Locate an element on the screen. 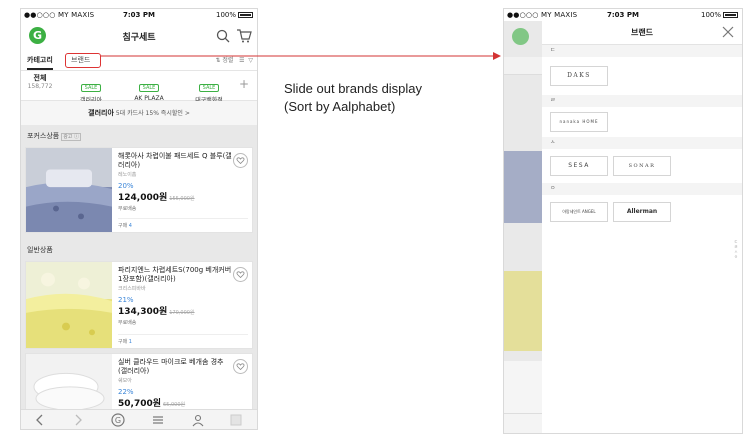 The image size is (751, 438). brand-logo-sonar: SONAR is located at coordinates (642, 166).